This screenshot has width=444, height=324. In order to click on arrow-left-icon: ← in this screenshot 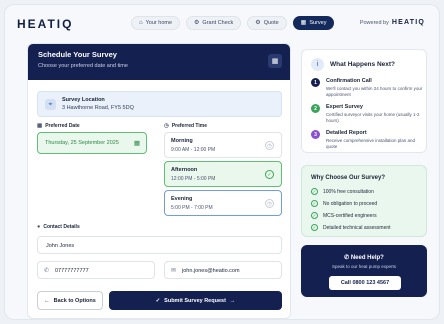, I will do `click(47, 300)`.